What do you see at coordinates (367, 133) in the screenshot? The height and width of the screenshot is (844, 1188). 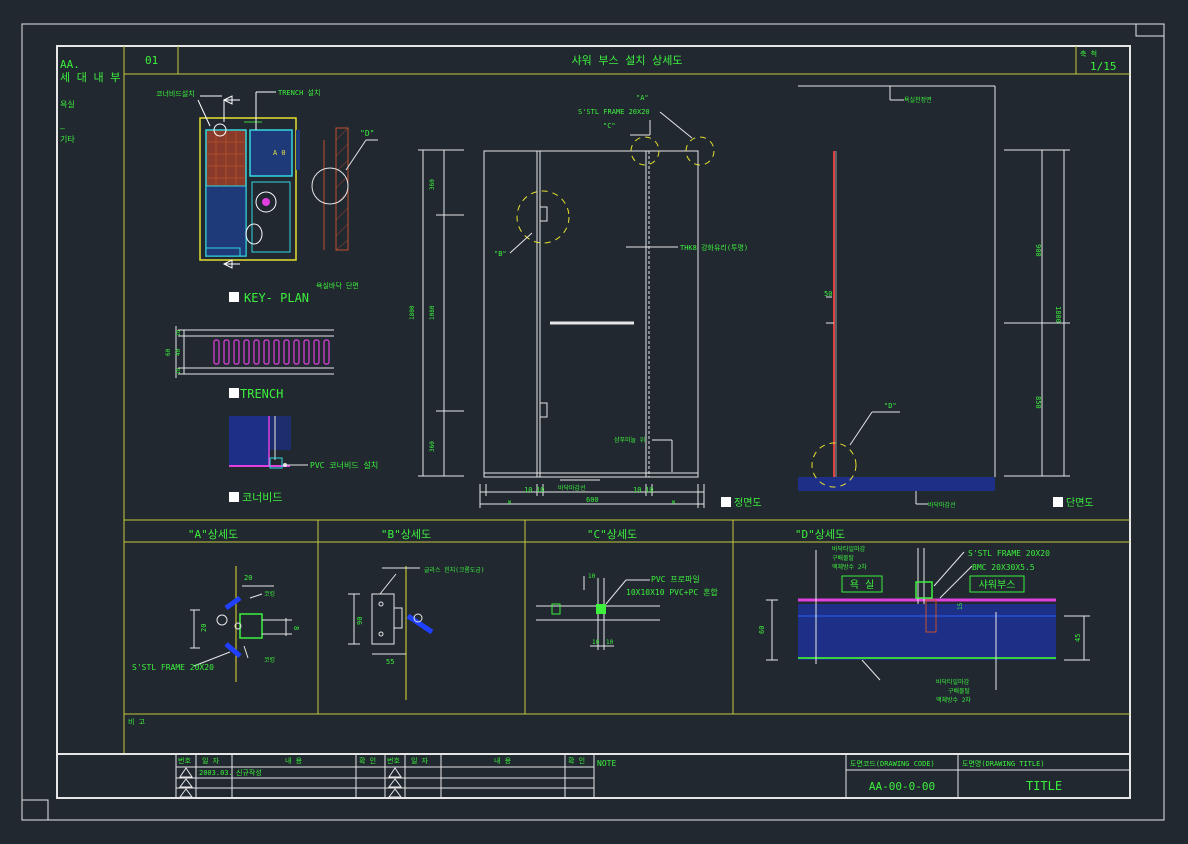 I see `key-plan-callout-d: "D"` at bounding box center [367, 133].